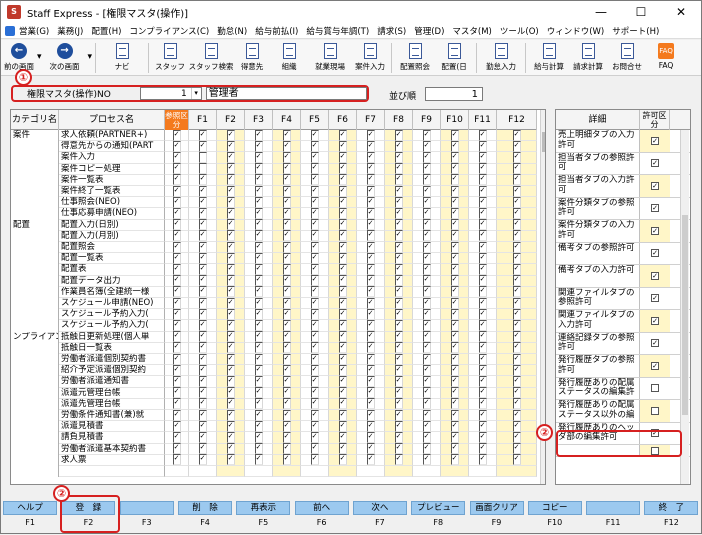 The height and width of the screenshot is (535, 702). Describe the element at coordinates (517, 120) in the screenshot. I see `grid-col-header: F12` at that location.